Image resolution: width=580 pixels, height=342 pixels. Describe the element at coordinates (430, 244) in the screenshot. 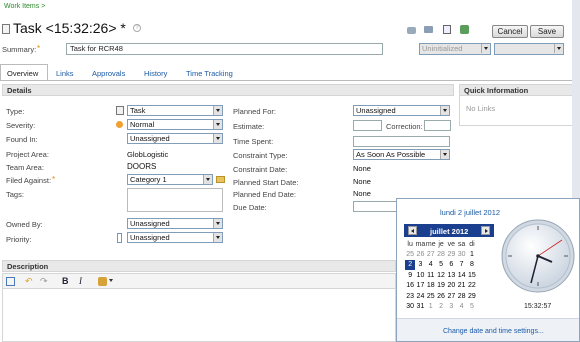

I see `weekday-label: me` at that location.